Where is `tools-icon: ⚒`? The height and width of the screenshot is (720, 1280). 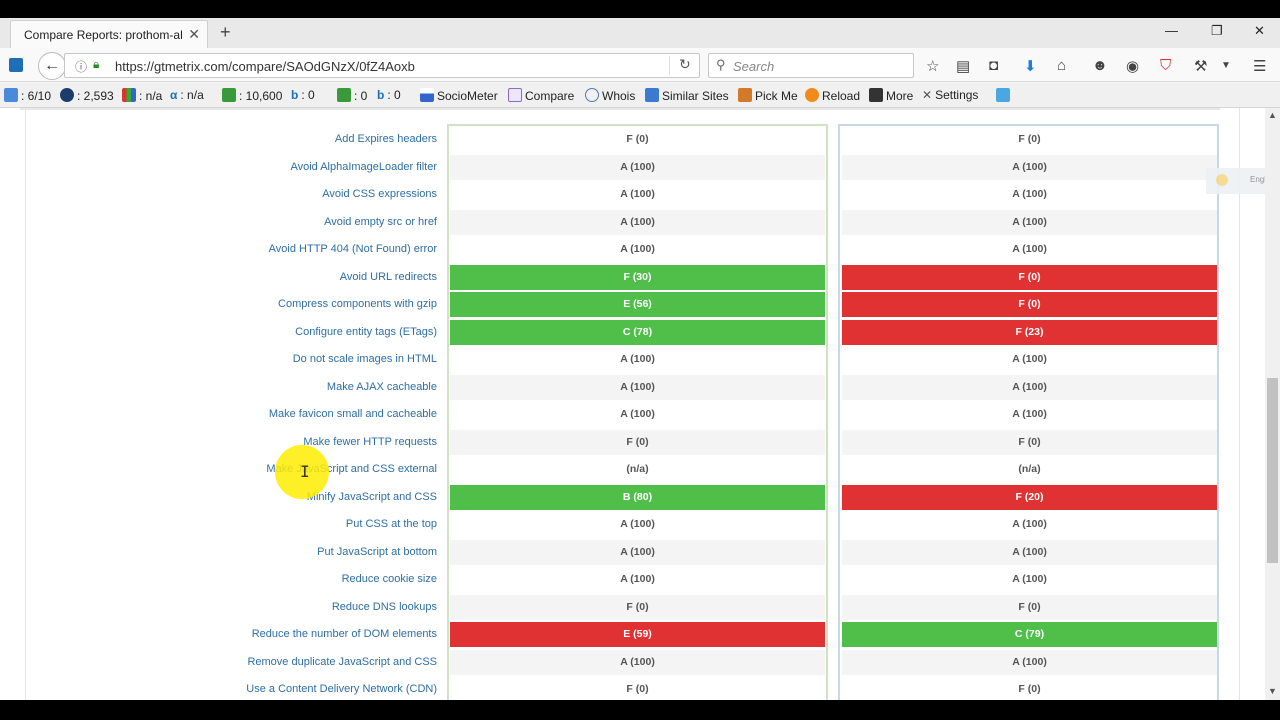 tools-icon: ⚒ is located at coordinates (1200, 66).